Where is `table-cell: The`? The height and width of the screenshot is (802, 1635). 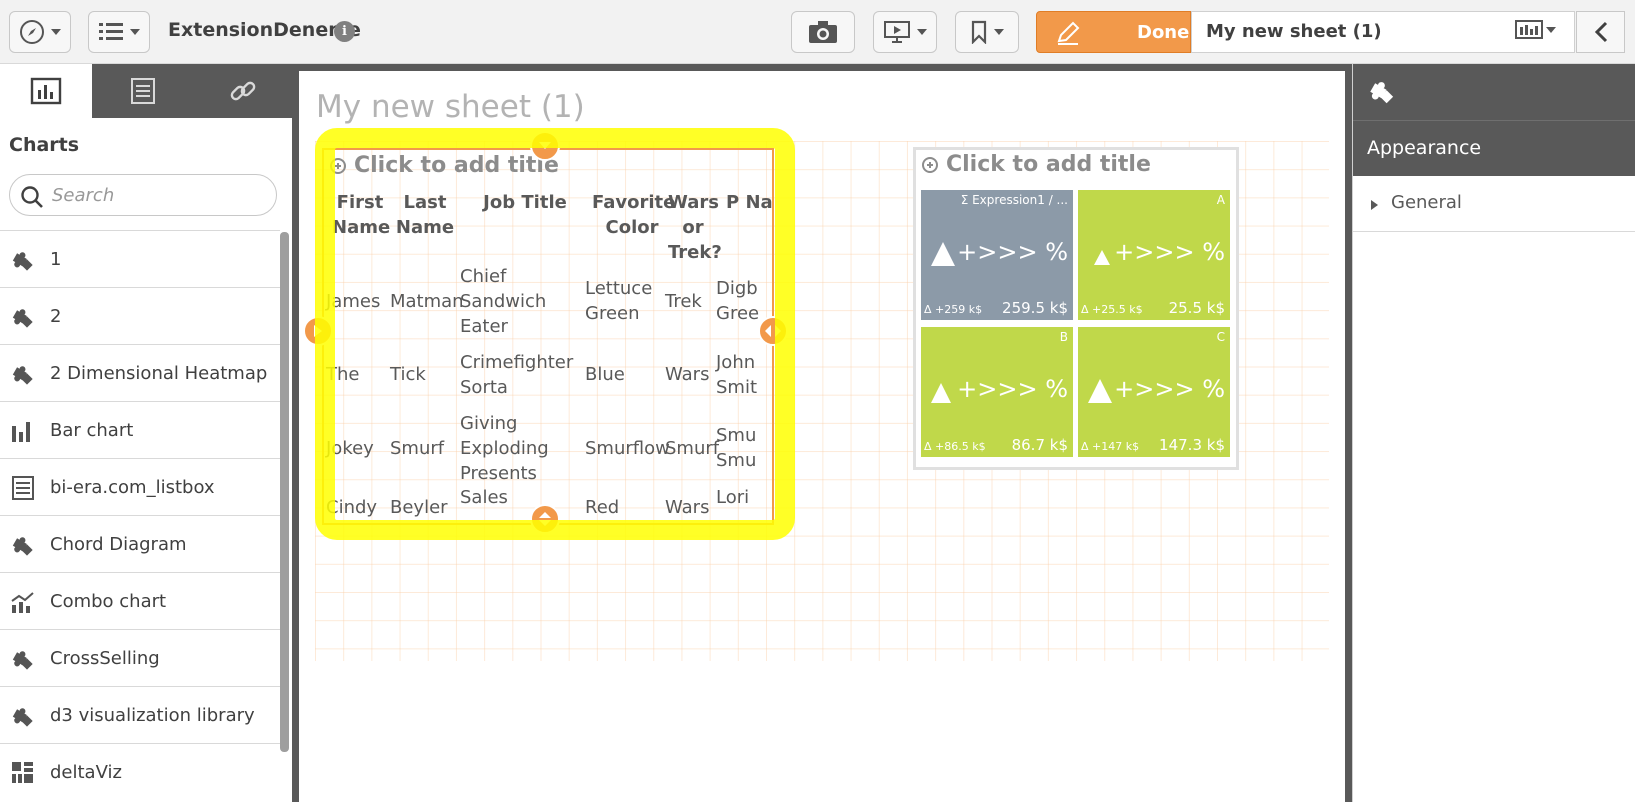 table-cell: The is located at coordinates (342, 374).